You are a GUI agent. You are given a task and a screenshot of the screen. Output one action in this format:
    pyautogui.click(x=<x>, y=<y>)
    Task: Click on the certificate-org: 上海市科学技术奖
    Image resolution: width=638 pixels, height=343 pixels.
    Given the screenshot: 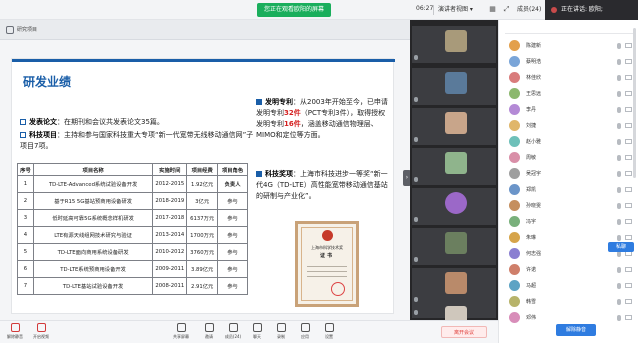 What is the action you would take?
    pyautogui.click(x=327, y=247)
    